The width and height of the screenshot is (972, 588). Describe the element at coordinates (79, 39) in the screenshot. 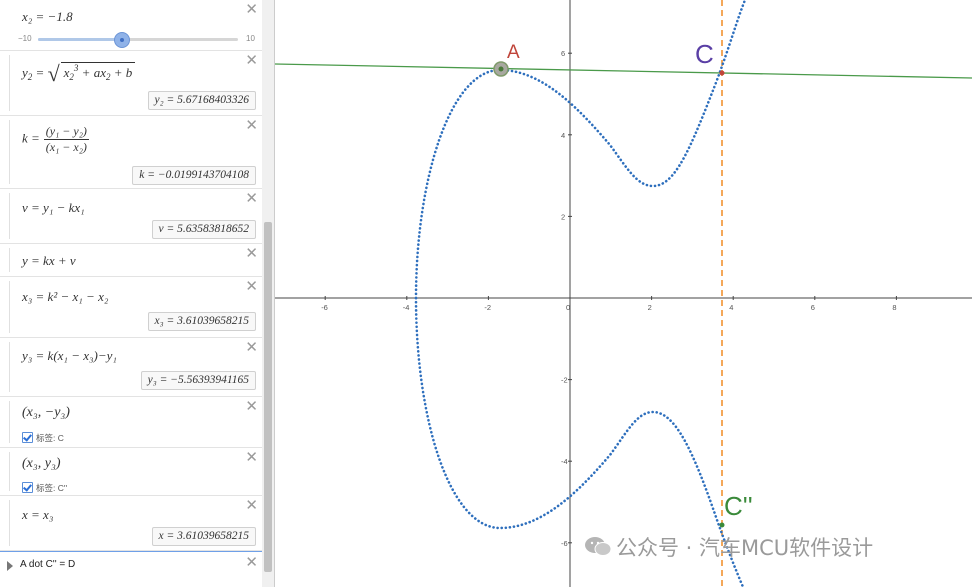

I see `slider-fill` at that location.